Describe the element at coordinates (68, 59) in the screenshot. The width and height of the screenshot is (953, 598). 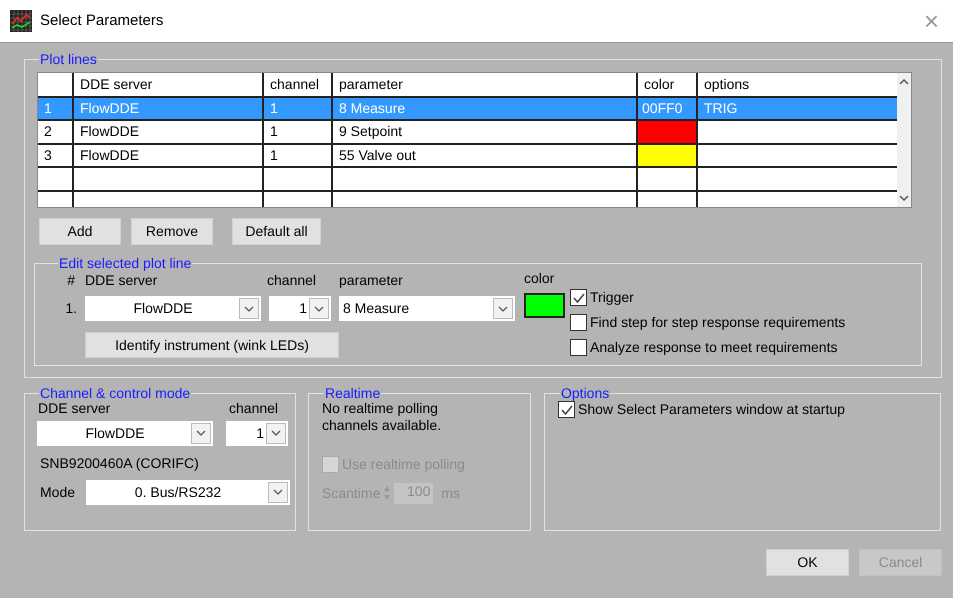
I see `group-title: Plot lines` at that location.